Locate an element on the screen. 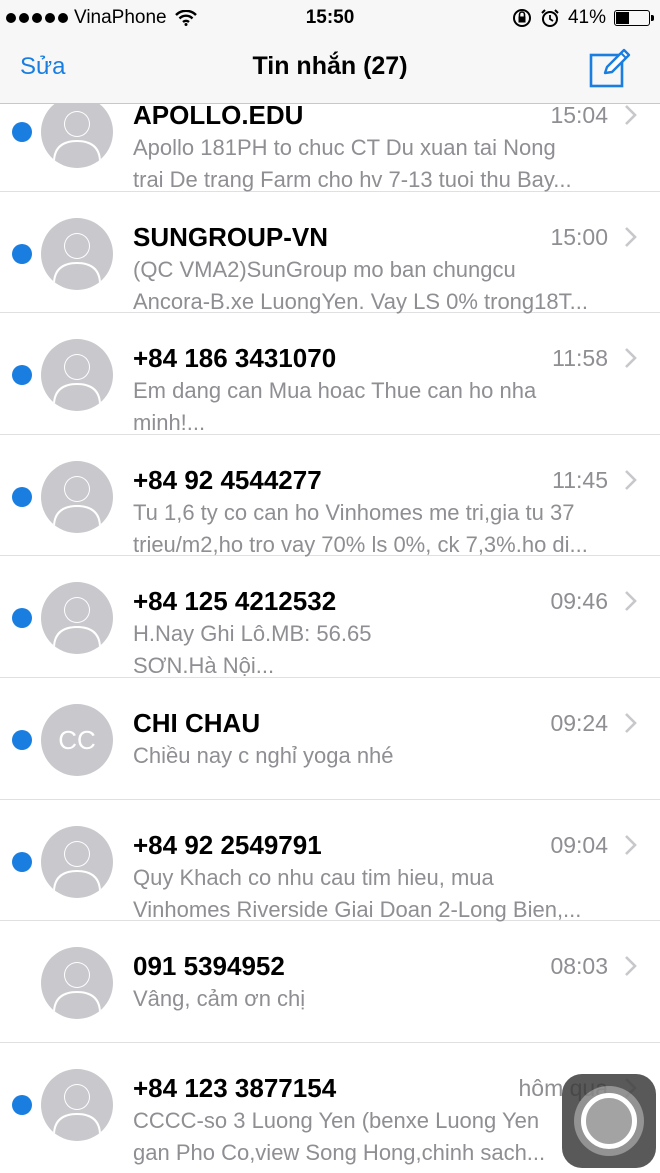 The width and height of the screenshot is (660, 1173). preview-line: H.Nay Ghi Lô.MB: 56.65 is located at coordinates (252, 634).